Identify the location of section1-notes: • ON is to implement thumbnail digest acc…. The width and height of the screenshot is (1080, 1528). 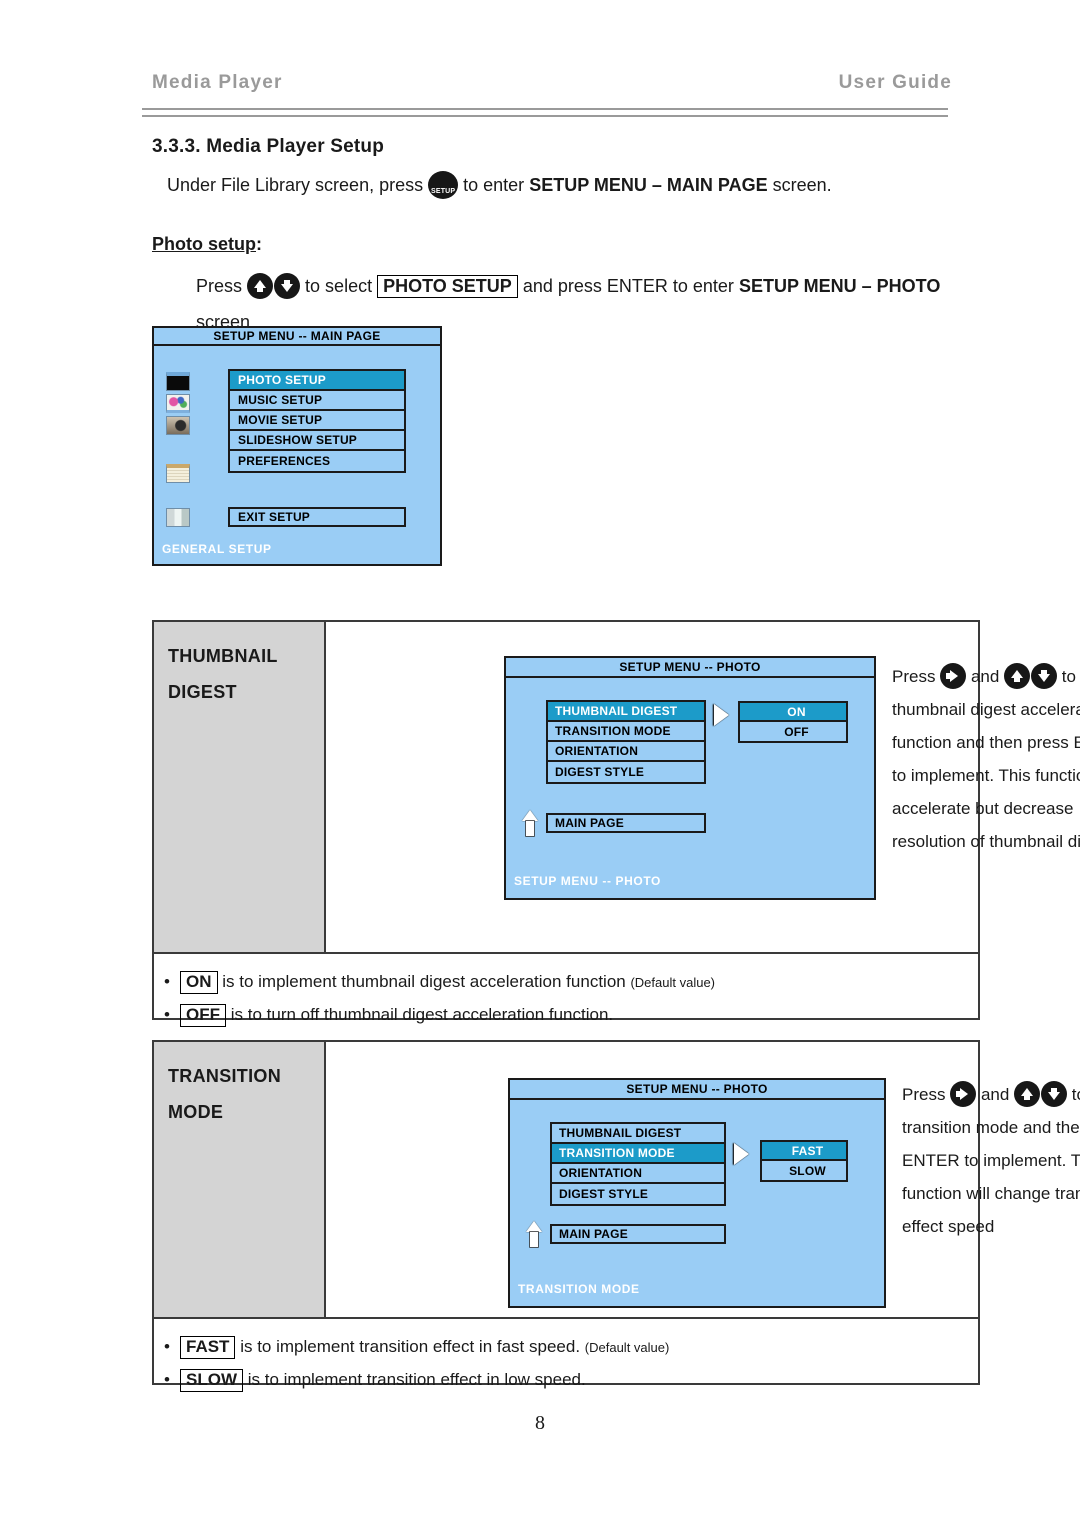
(566, 989).